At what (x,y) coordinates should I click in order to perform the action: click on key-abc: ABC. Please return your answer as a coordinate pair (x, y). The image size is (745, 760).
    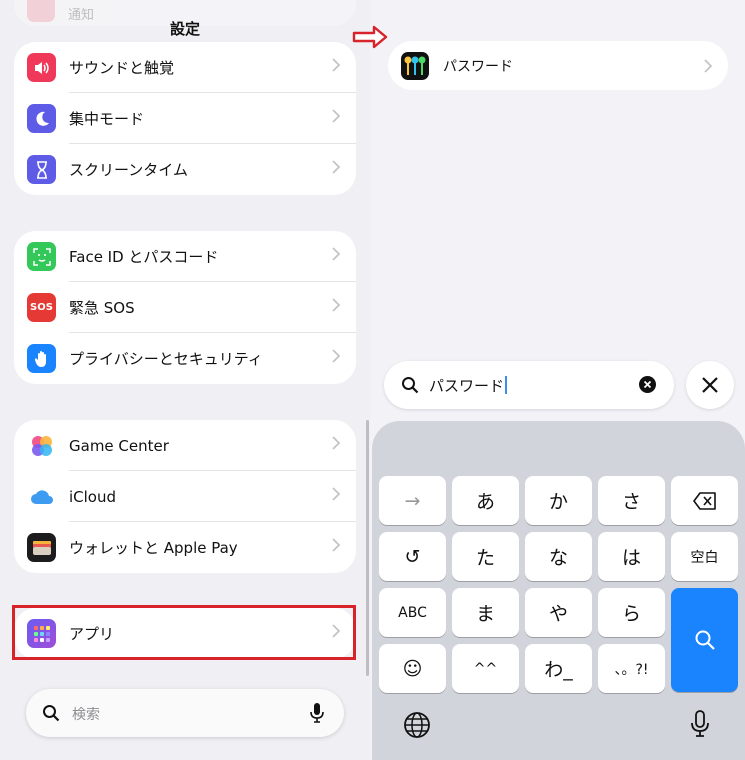
    Looking at the image, I should click on (412, 612).